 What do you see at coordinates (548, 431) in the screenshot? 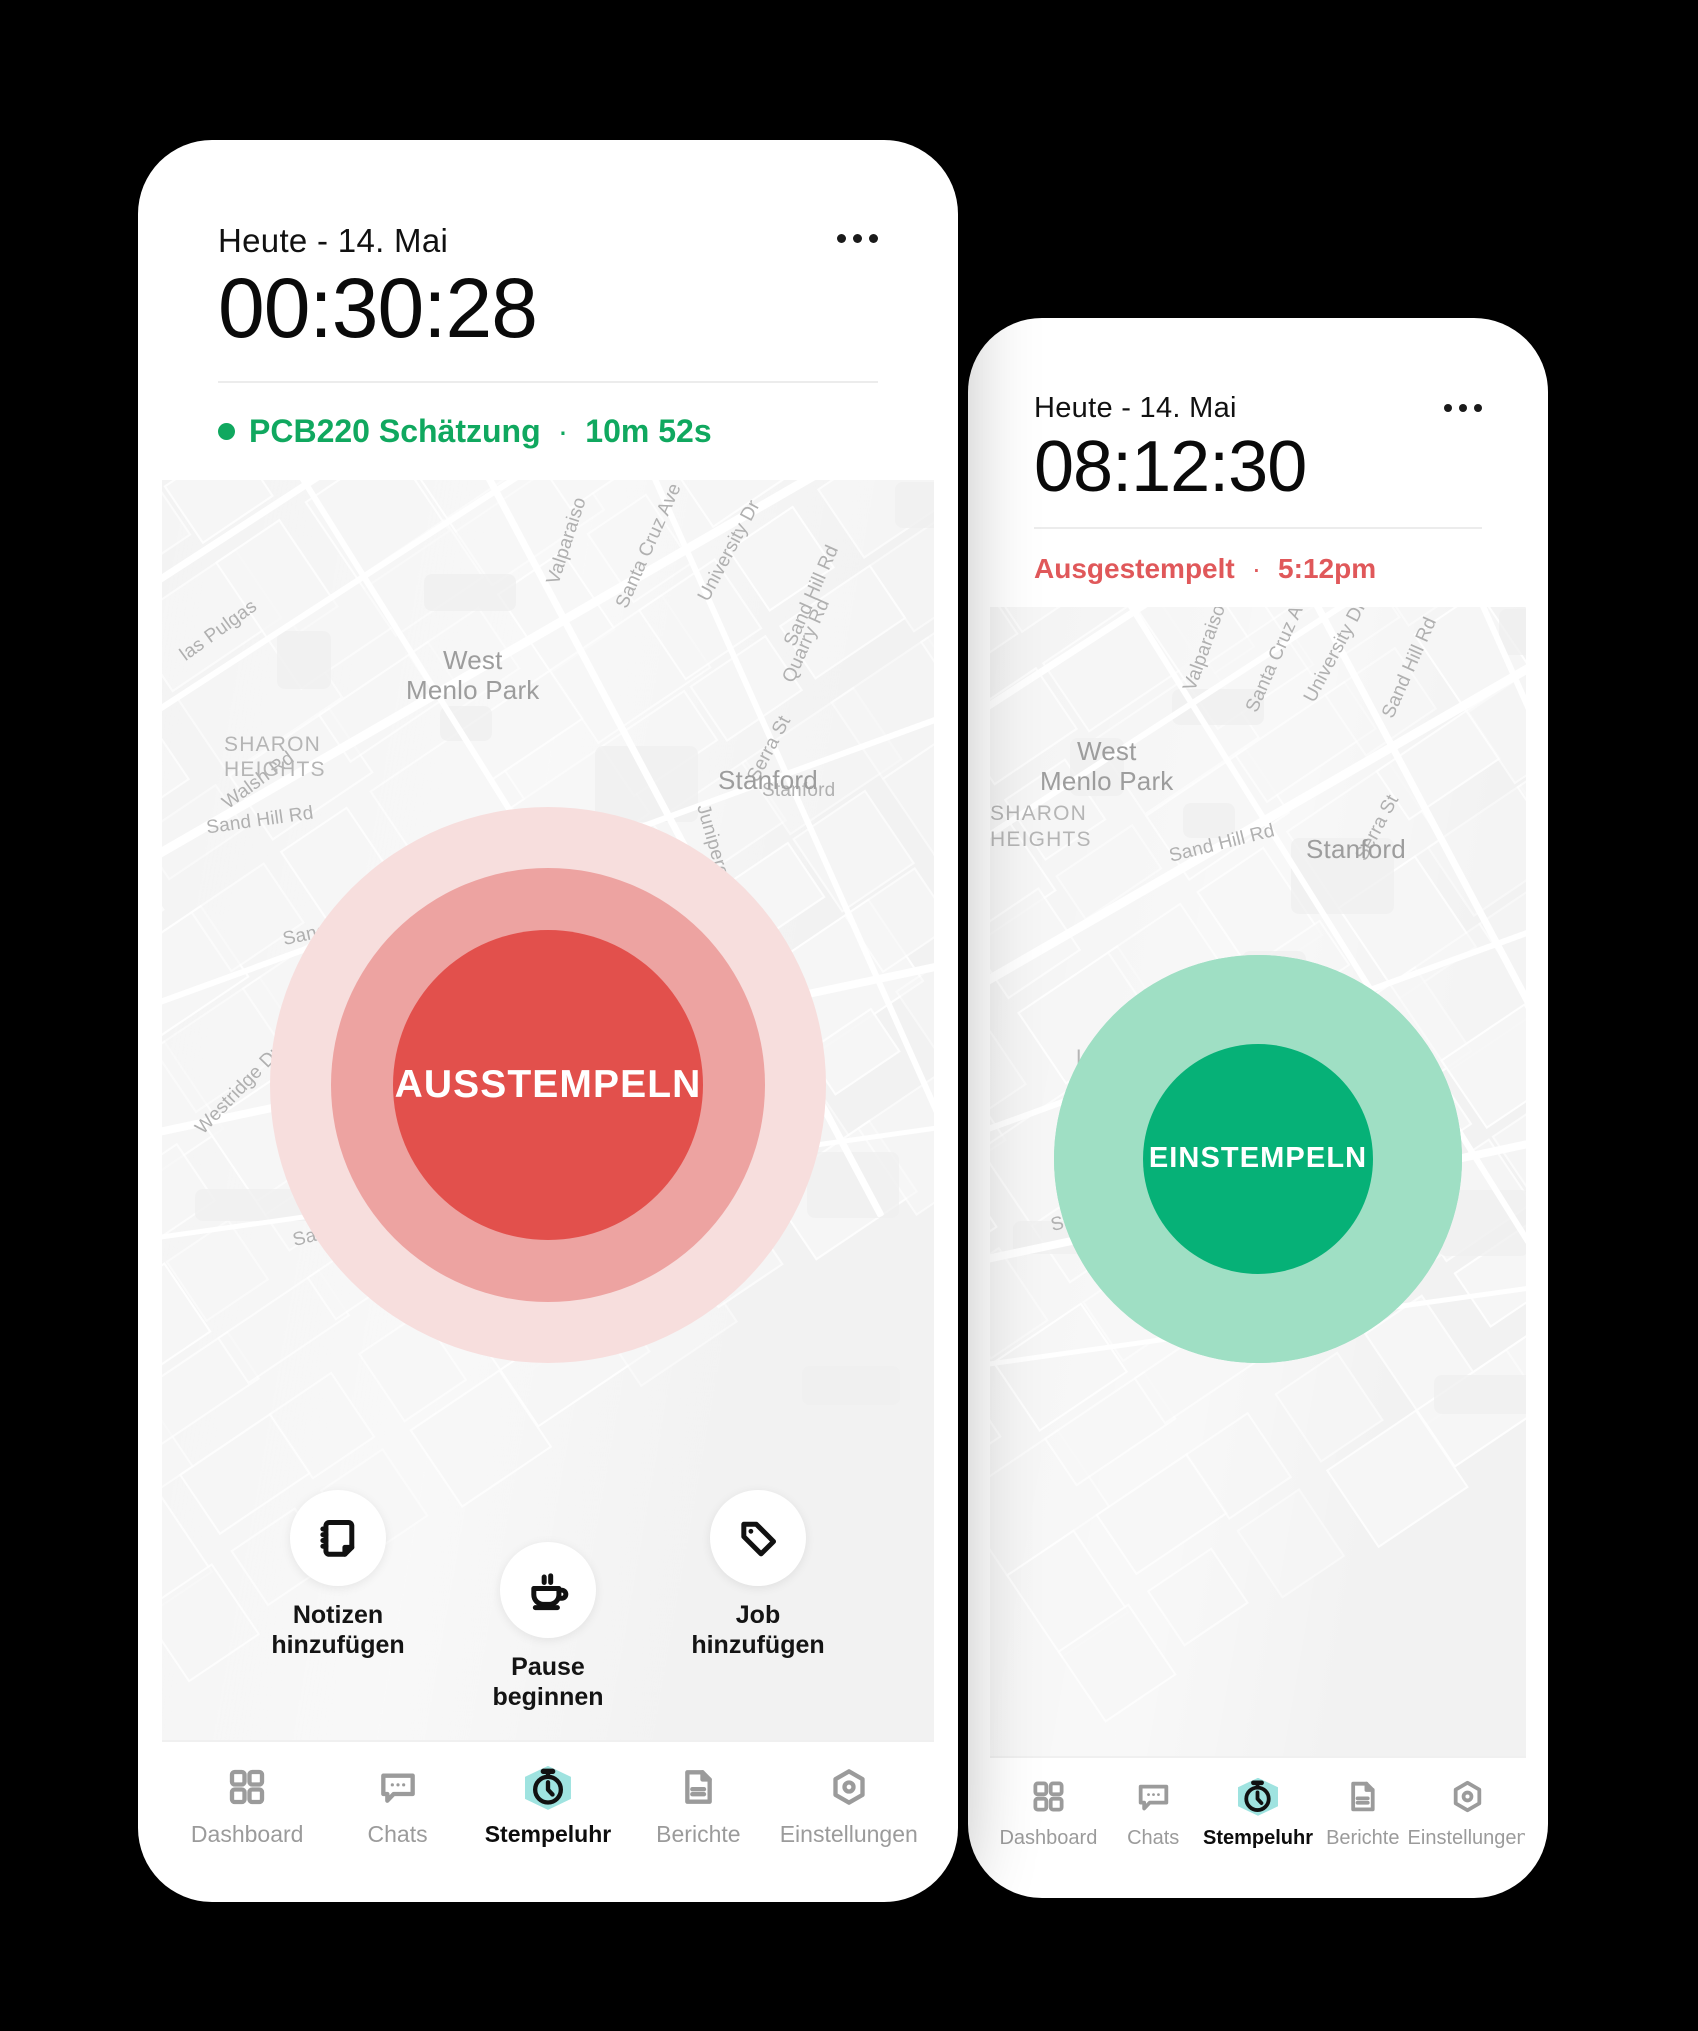
I see `status-row-front: PCB220 Schätzung · 10m 52s` at bounding box center [548, 431].